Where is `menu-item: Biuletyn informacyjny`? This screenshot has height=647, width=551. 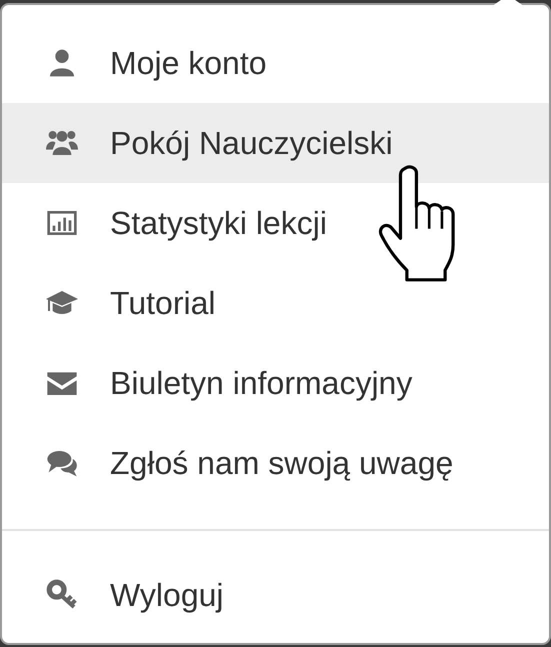
menu-item: Biuletyn informacyjny is located at coordinates (275, 383).